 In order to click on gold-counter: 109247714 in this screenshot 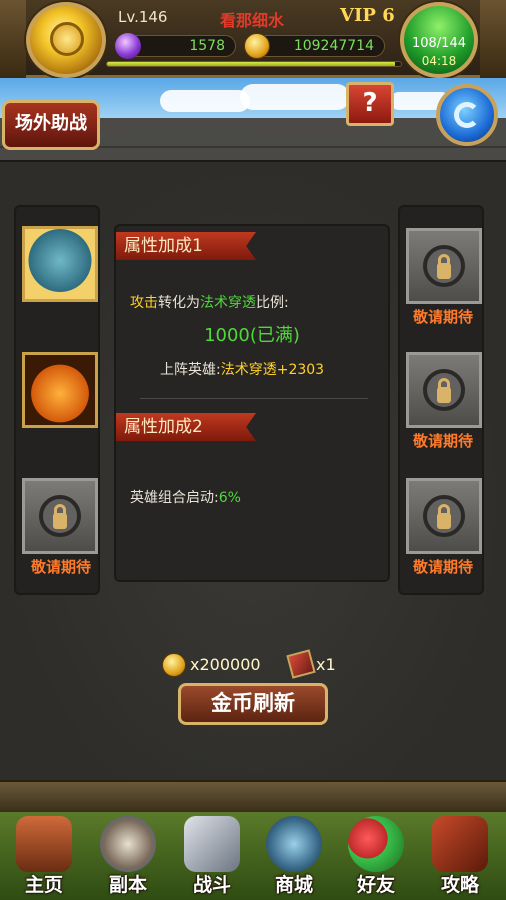, I will do `click(314, 46)`.